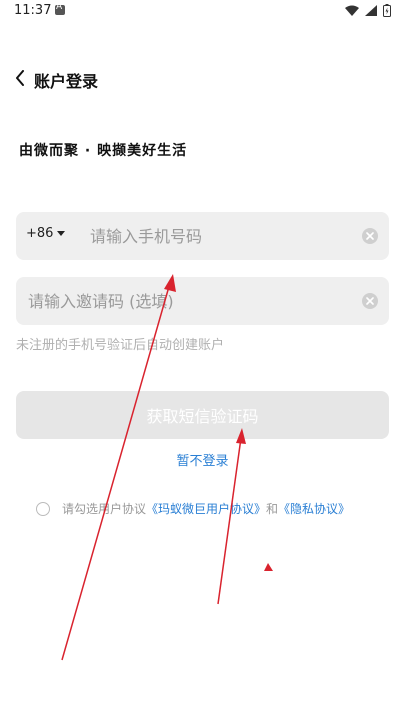  Describe the element at coordinates (387, 10) in the screenshot. I see `battery-icon` at that location.